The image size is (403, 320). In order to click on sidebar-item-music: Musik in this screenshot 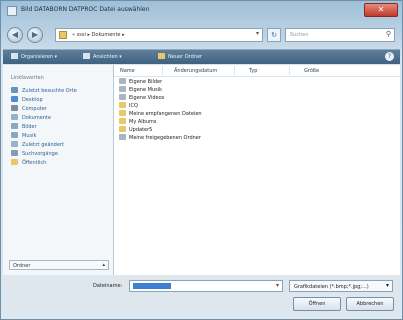, I will do `click(23, 136)`.